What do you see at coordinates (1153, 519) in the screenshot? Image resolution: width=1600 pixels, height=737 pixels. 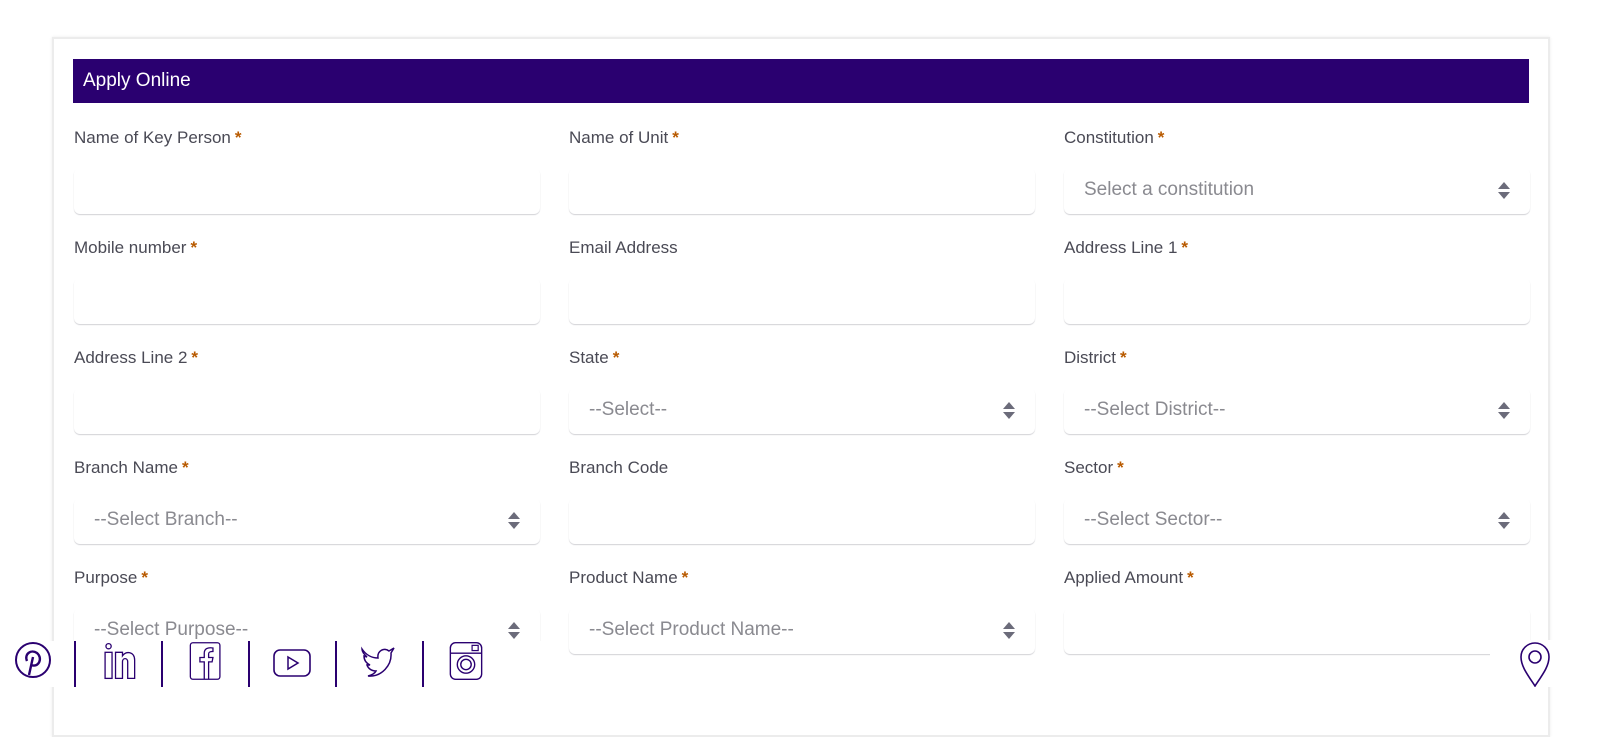 I see `select-placeholder: --Select Sector--` at bounding box center [1153, 519].